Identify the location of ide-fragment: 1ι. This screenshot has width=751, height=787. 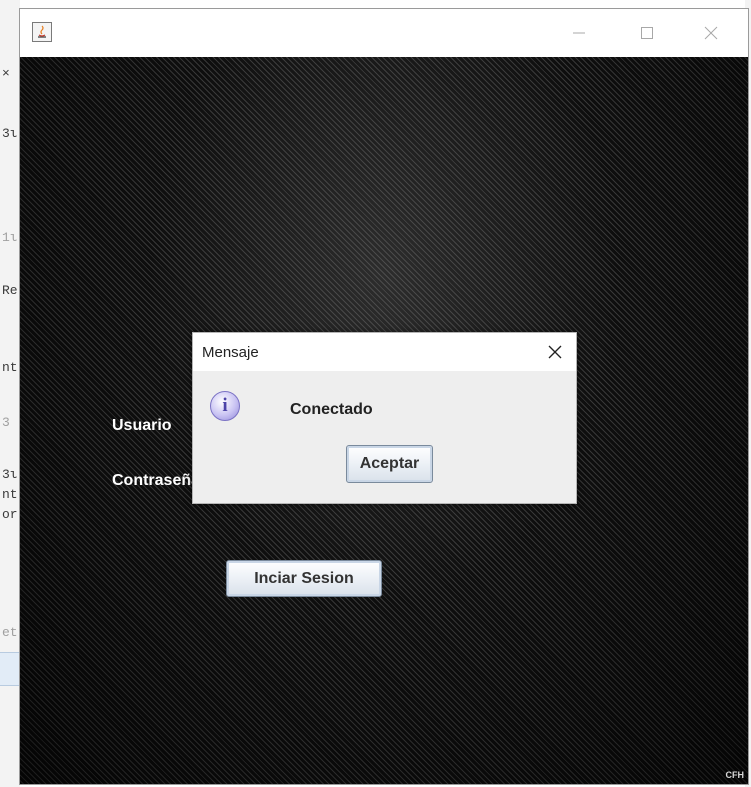
(10, 237).